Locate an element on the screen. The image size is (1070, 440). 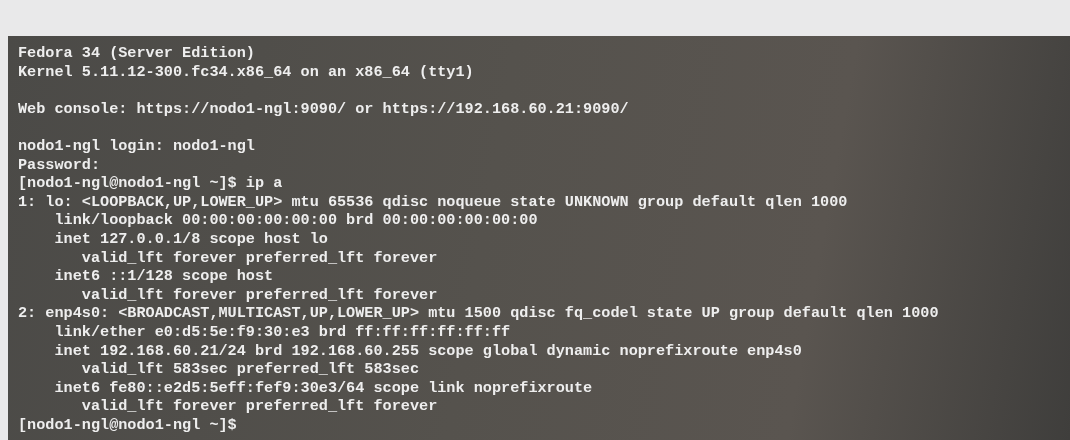
console-line: Kernel 5.11.12-300.fc34.x86_64 on an x86_64 (tty1) is located at coordinates (246, 72).